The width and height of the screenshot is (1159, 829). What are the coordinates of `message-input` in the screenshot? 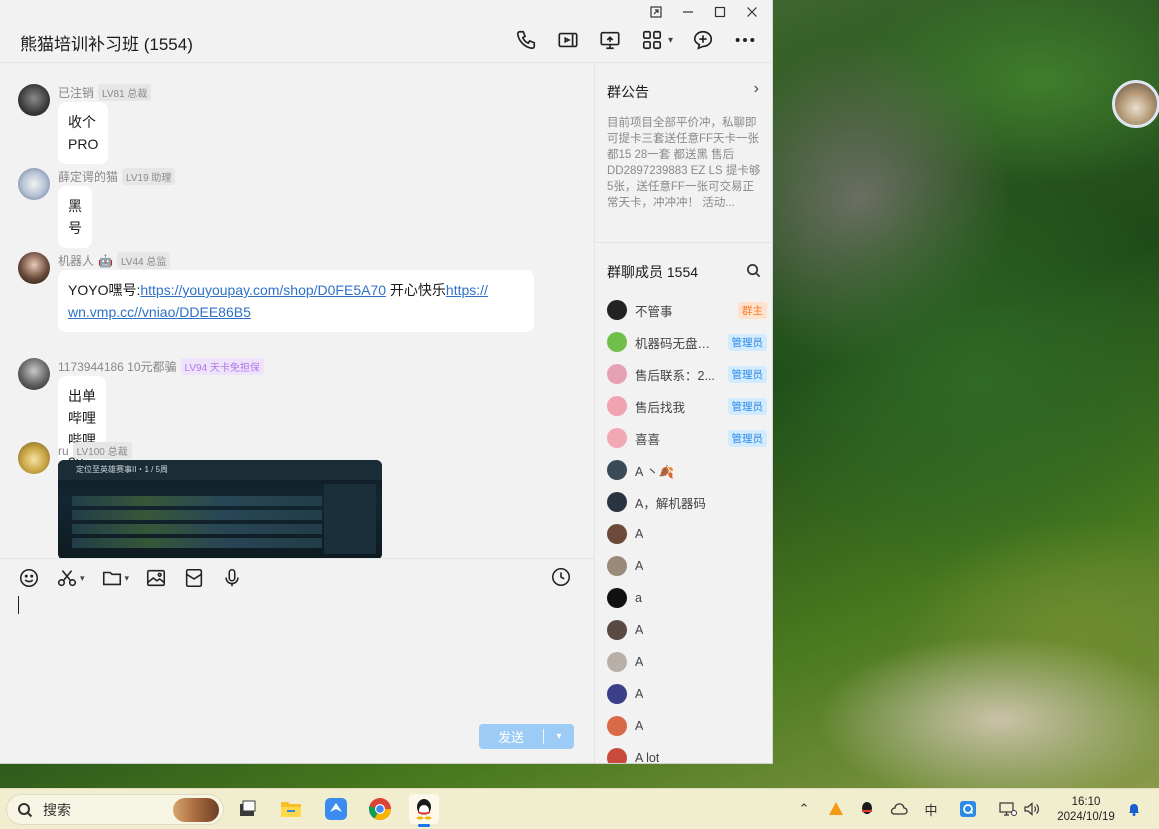 It's located at (18, 605).